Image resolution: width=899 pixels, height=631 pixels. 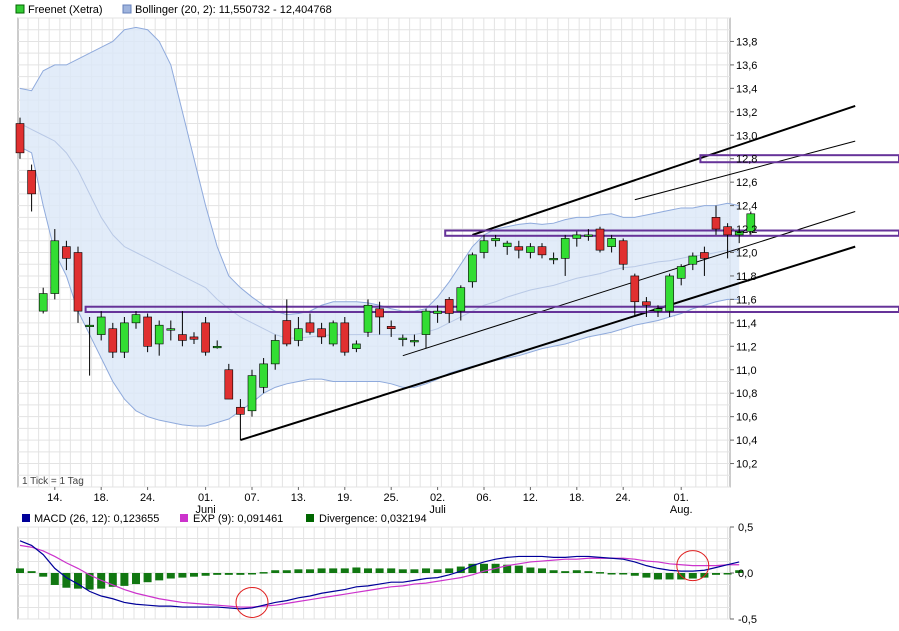 What do you see at coordinates (344, 498) in the screenshot?
I see `x-tick-label: 19.` at bounding box center [344, 498].